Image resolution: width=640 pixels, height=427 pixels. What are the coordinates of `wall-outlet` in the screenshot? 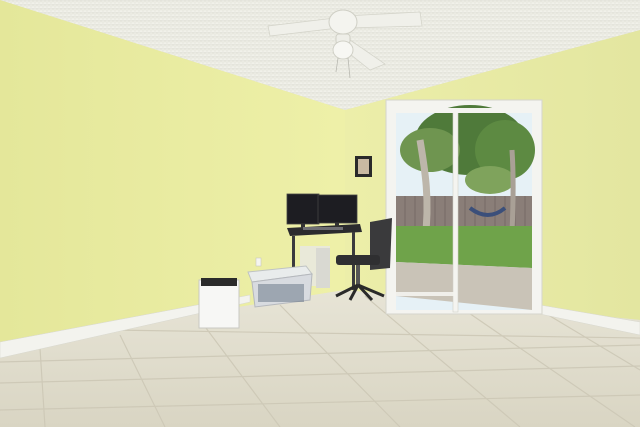 It's located at (258, 262).